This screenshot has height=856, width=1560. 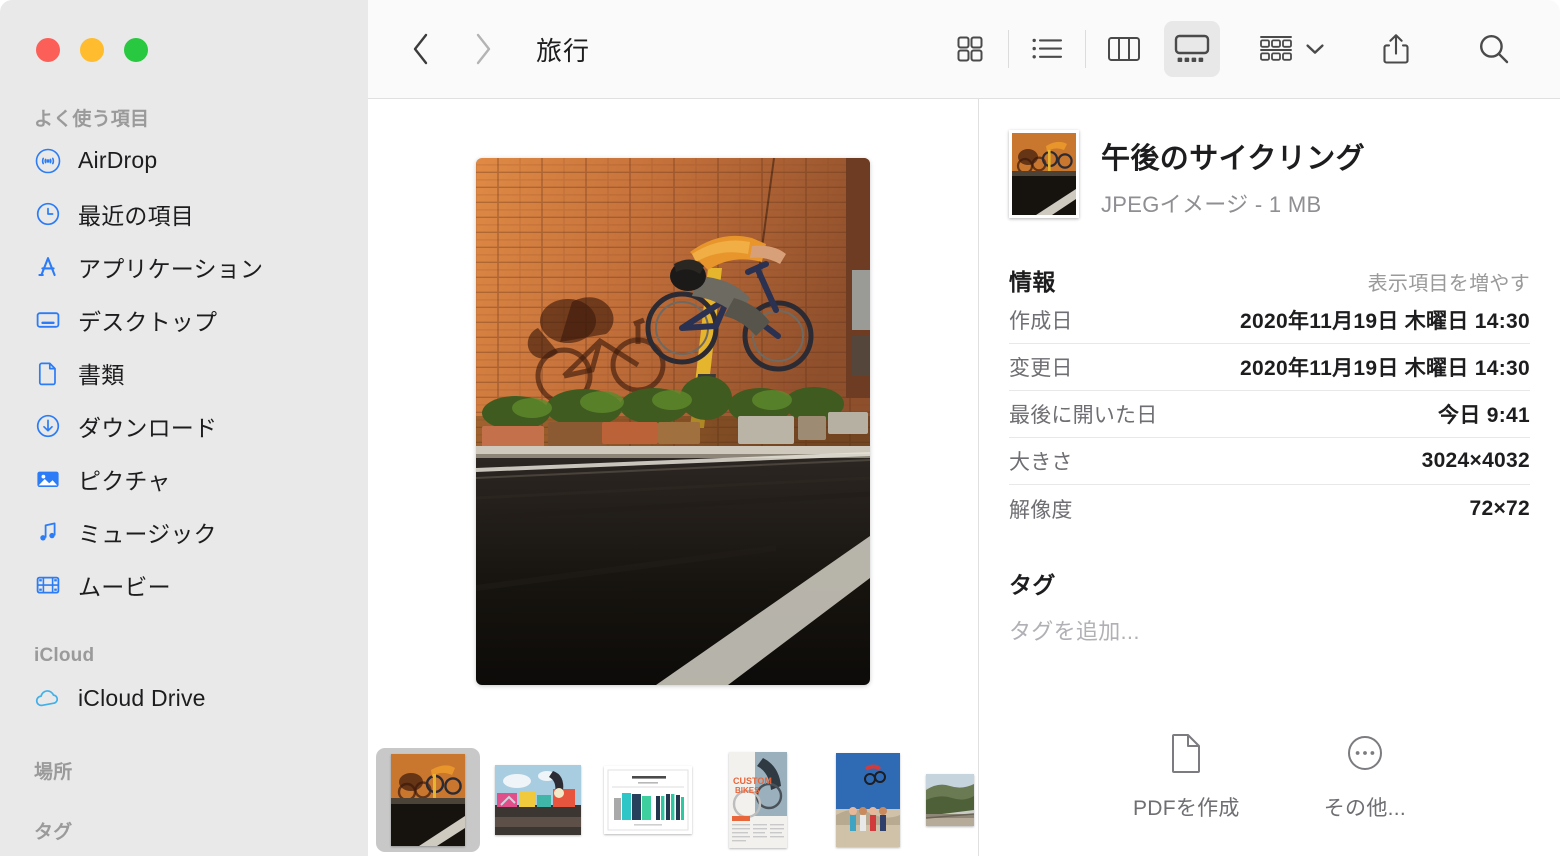 What do you see at coordinates (1449, 281) in the screenshot?
I see `show-more-button: 表示項目を増やす` at bounding box center [1449, 281].